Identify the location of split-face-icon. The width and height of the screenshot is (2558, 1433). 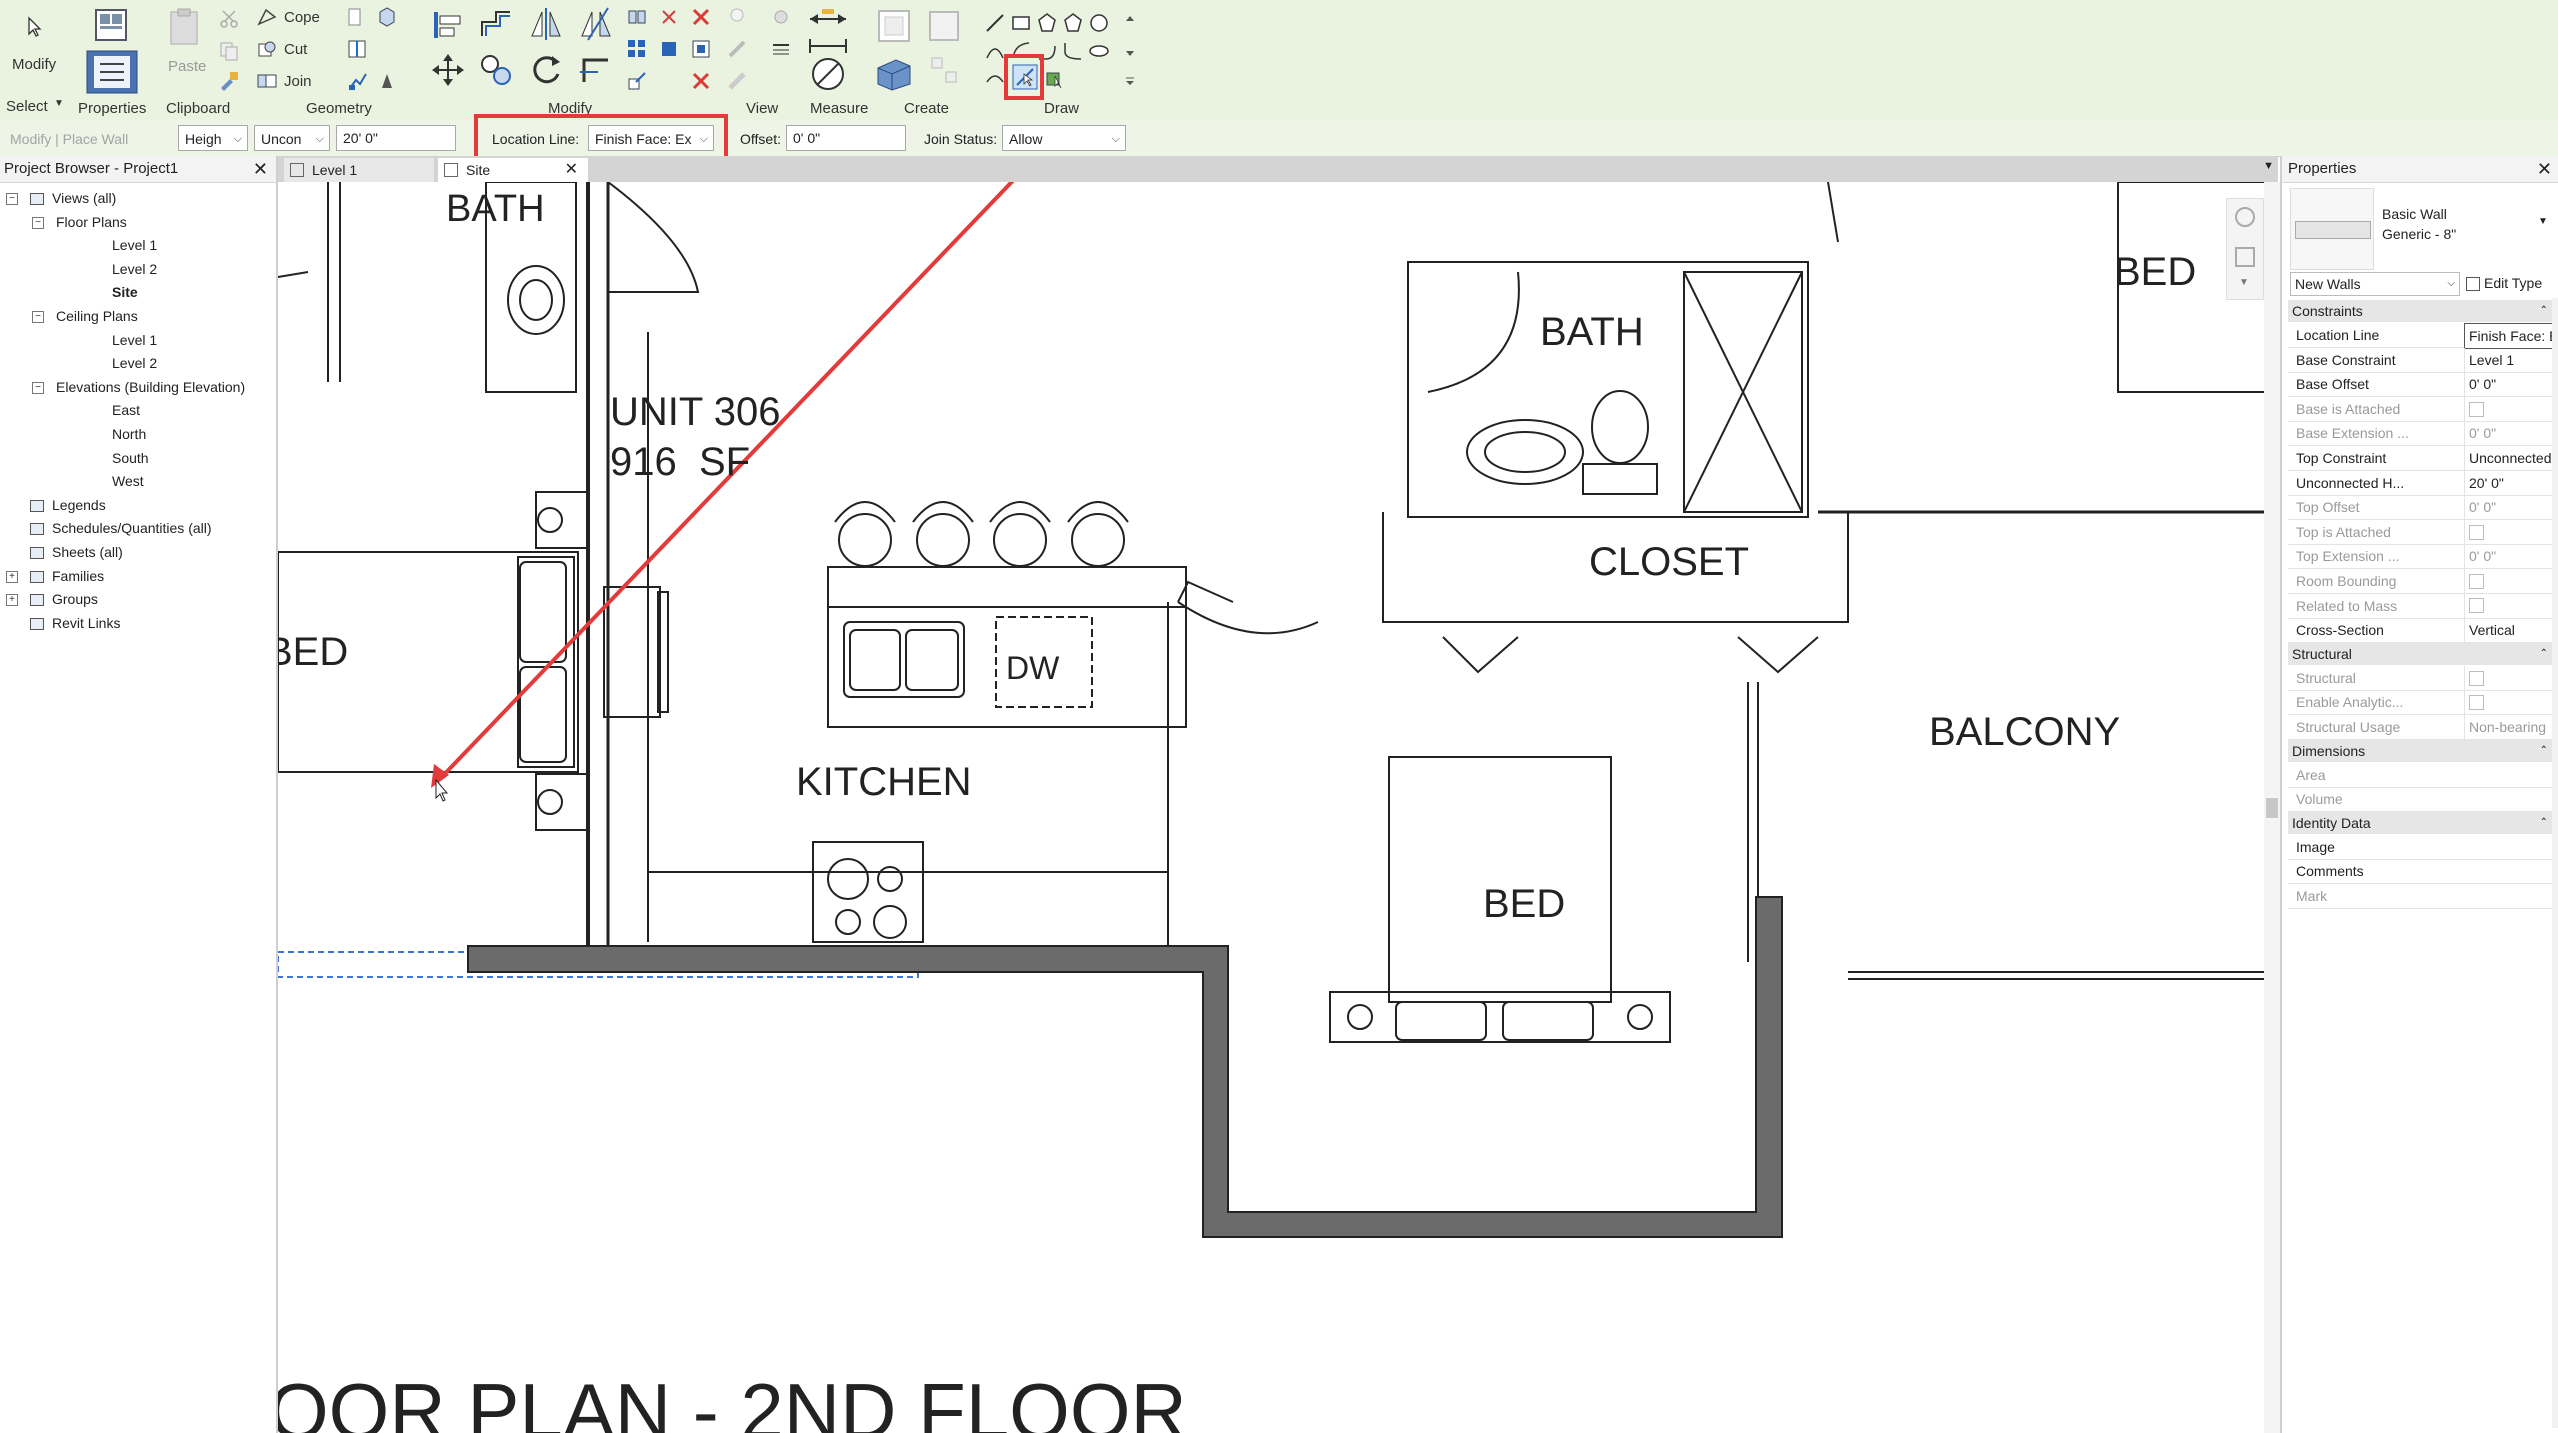
(357, 49).